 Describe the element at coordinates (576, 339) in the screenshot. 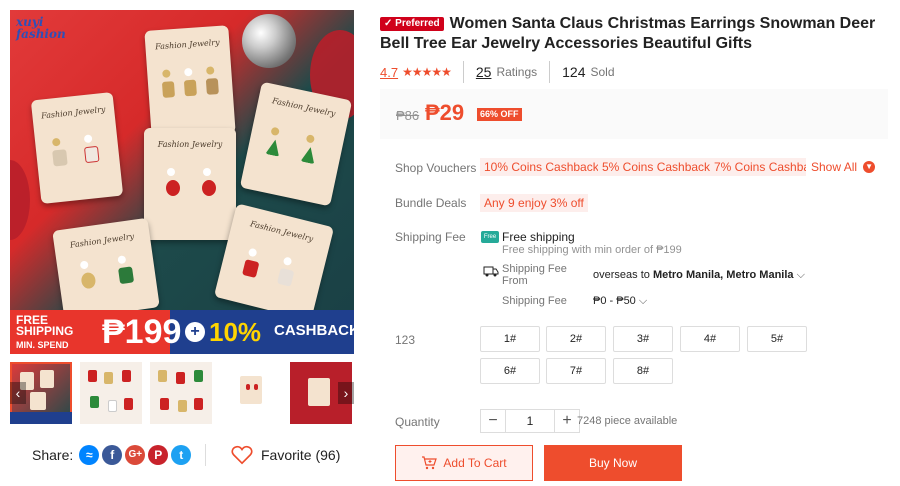

I see `variation-option: 2#` at that location.